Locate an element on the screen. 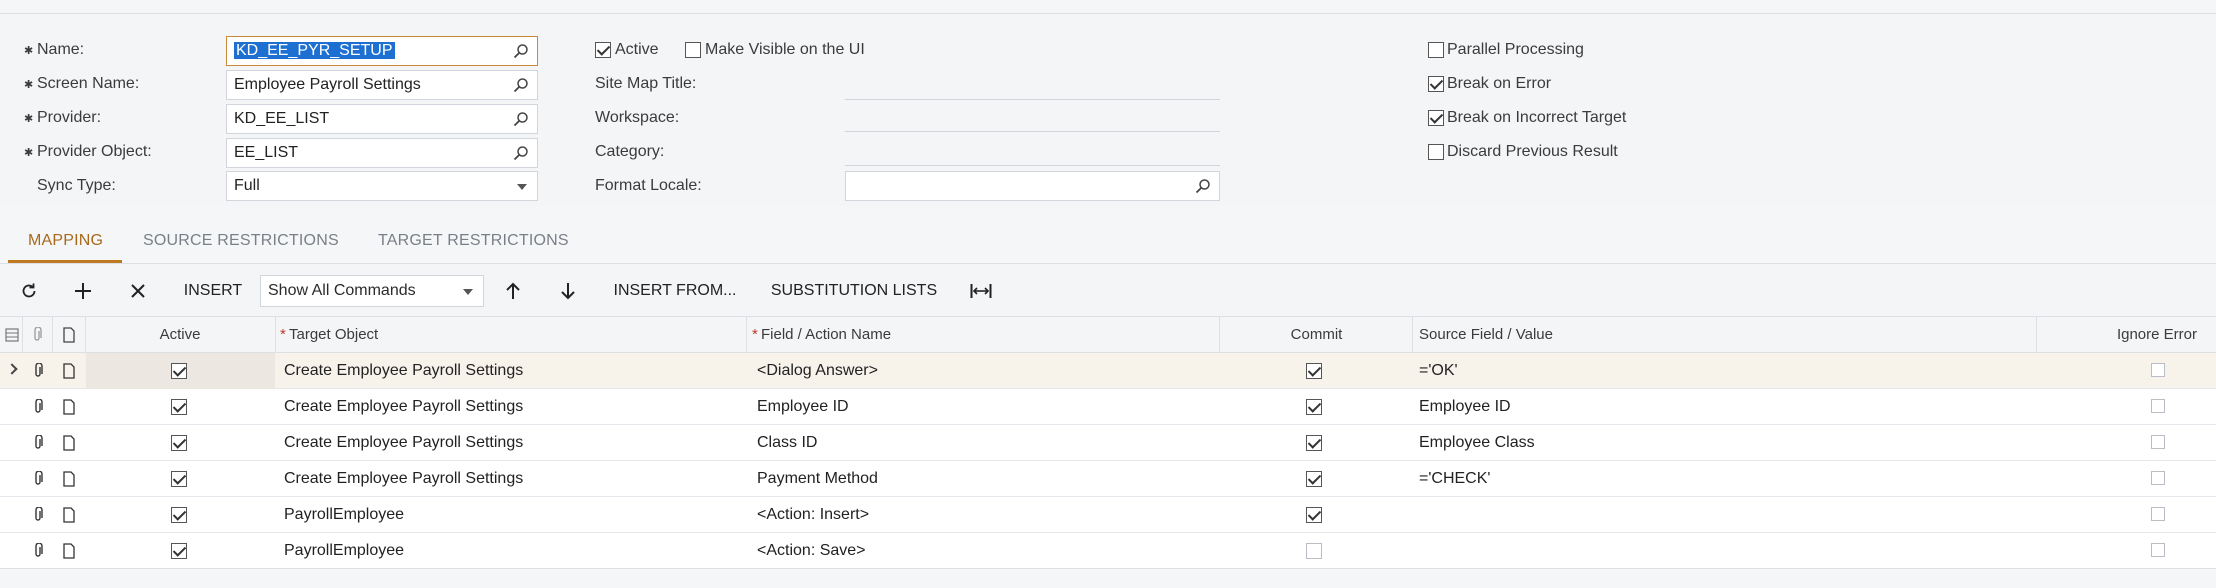 Image resolution: width=2216 pixels, height=588 pixels. substitution-lists-button: SUBSTITUTION LISTS is located at coordinates (854, 291).